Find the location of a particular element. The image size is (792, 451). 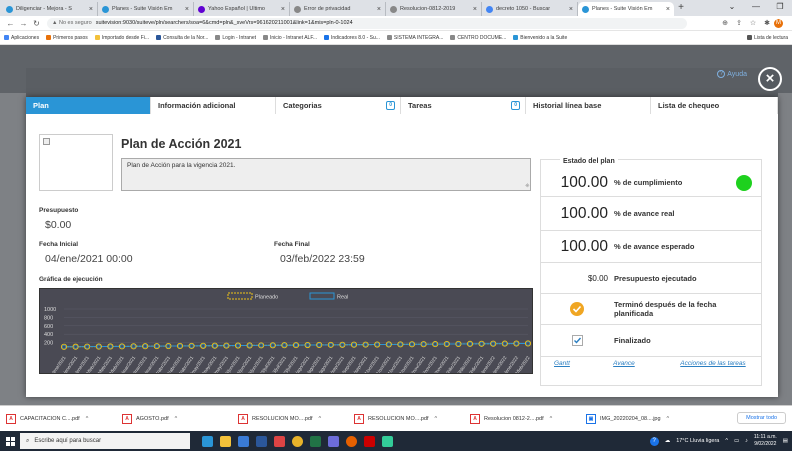

file-explorer-icon is located at coordinates (225, 441).